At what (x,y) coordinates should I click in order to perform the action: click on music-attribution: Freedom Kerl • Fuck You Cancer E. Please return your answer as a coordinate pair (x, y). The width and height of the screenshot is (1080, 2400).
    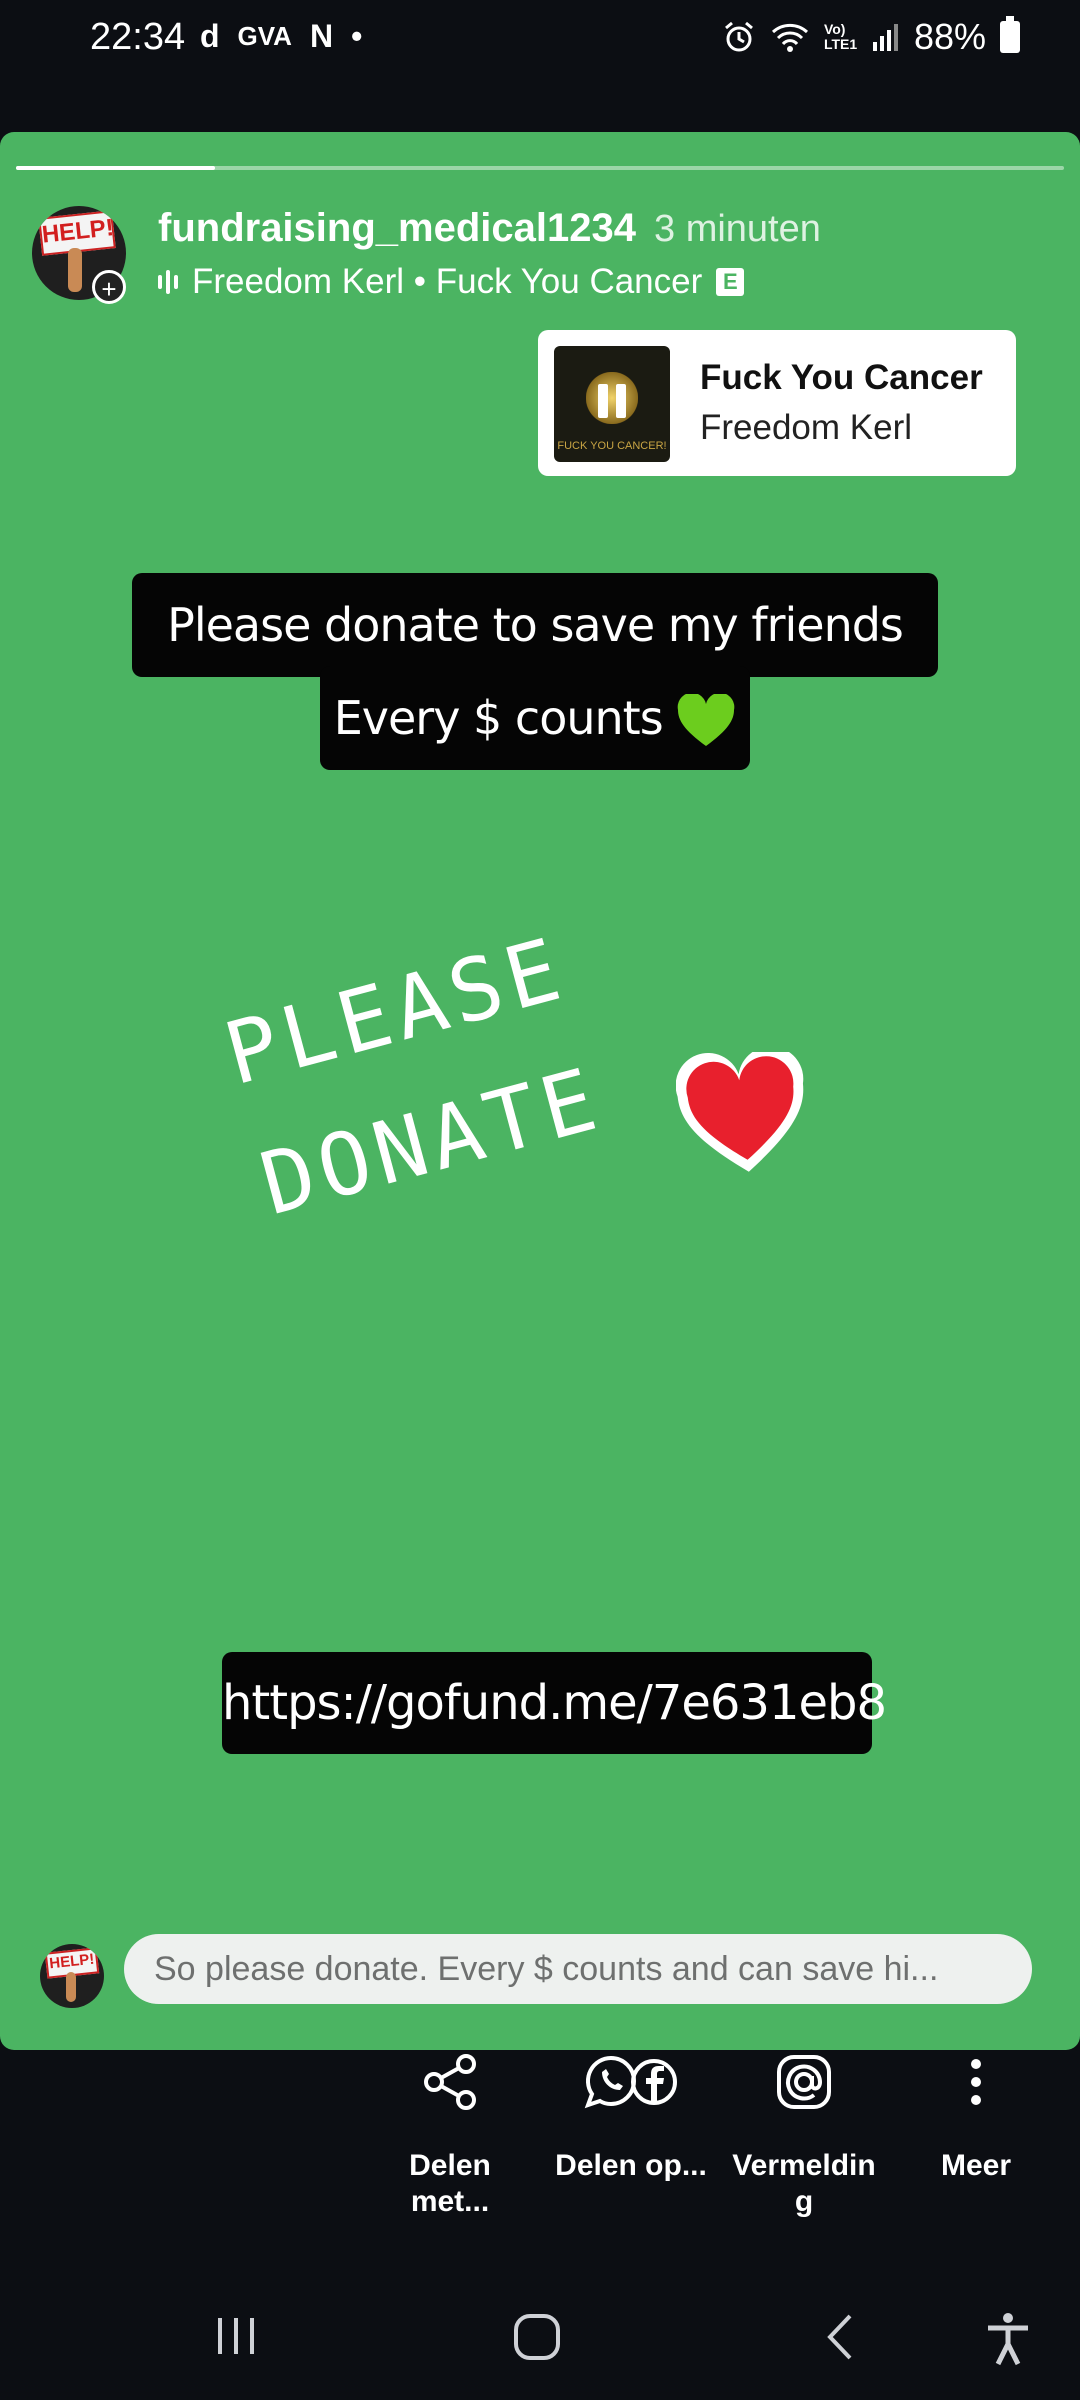
    Looking at the image, I should click on (451, 282).